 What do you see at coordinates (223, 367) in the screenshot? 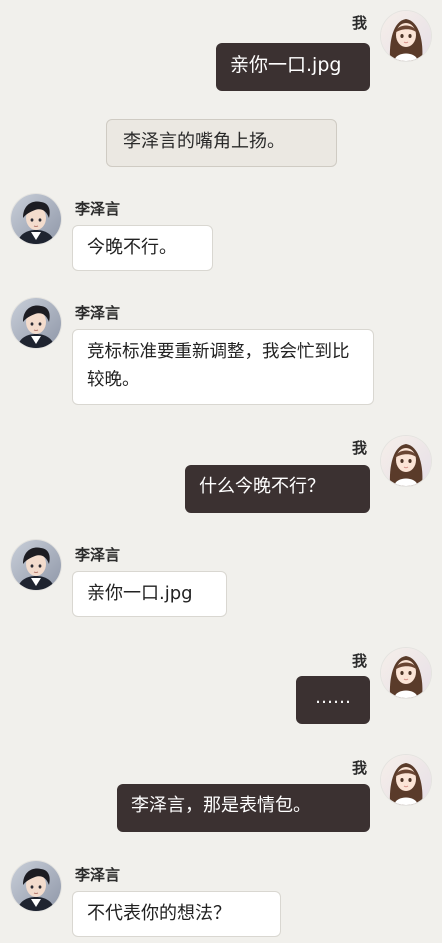
I see `message-bubble: 竞标标准要重新调整，我会忙到比较晚。` at bounding box center [223, 367].